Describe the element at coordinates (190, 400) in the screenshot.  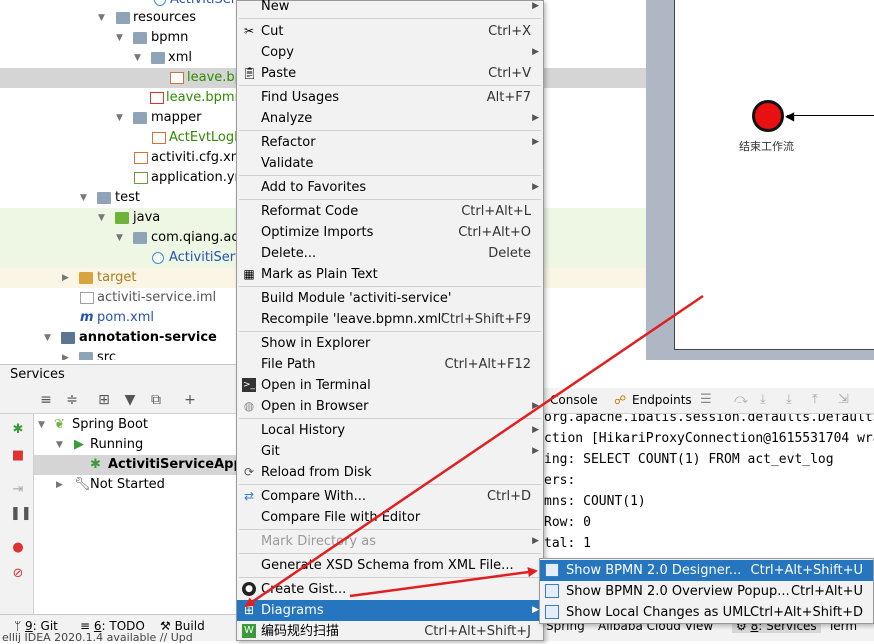
I see `add-icon: +` at that location.